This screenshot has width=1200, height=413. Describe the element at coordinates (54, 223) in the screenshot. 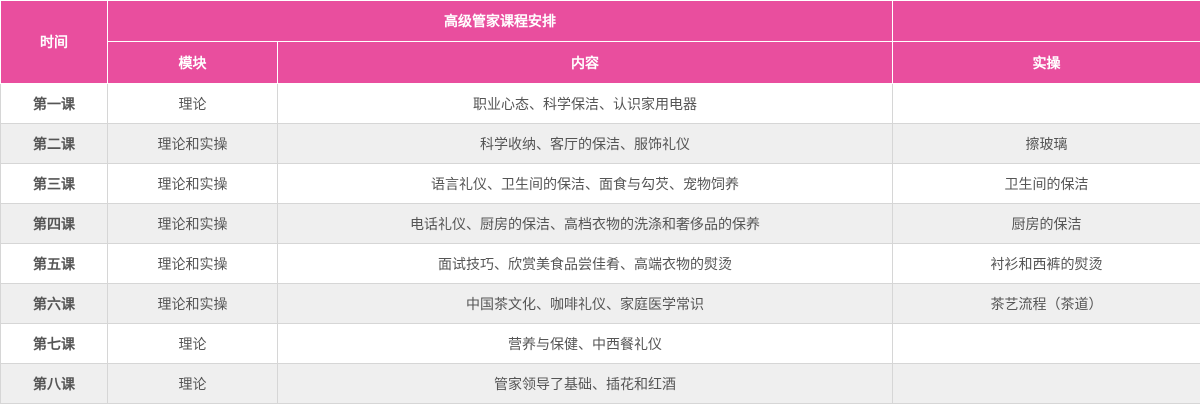

I see `lesson-cell: 第四课` at that location.